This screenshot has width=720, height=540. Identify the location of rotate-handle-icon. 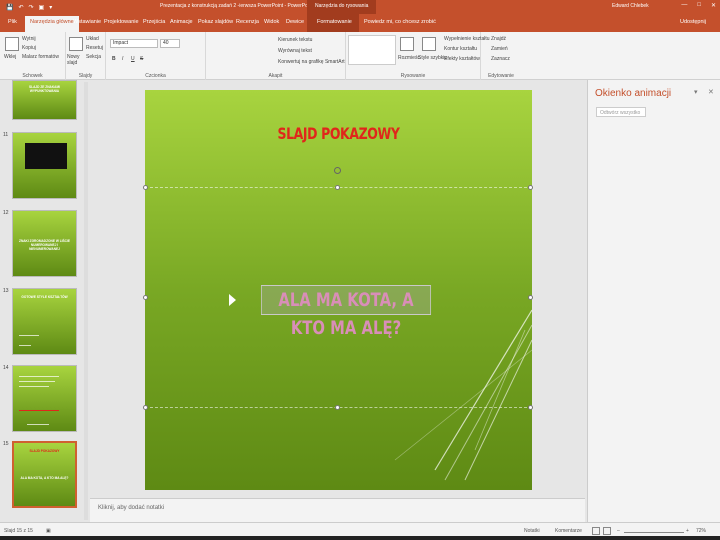
(337, 170).